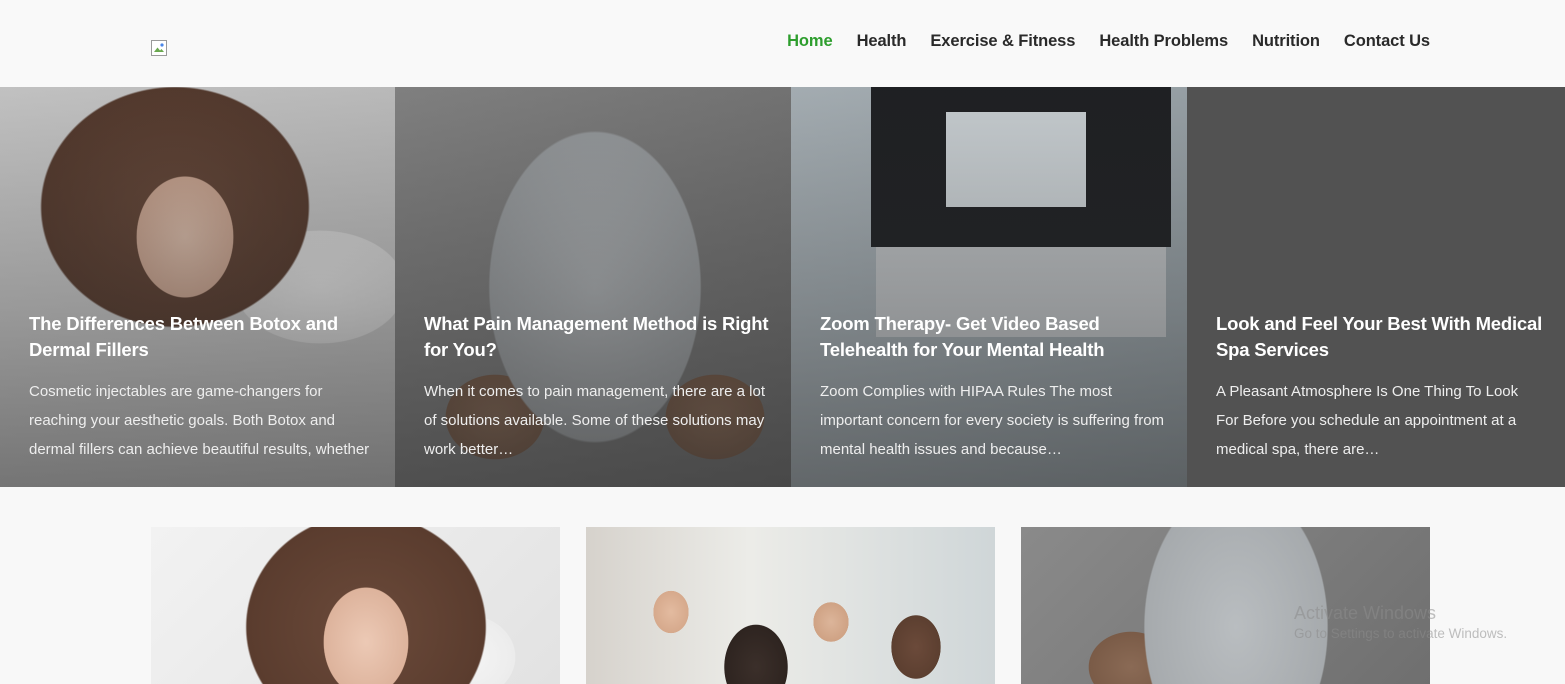 The image size is (1565, 684). Describe the element at coordinates (810, 41) in the screenshot. I see `nav-home: Home` at that location.